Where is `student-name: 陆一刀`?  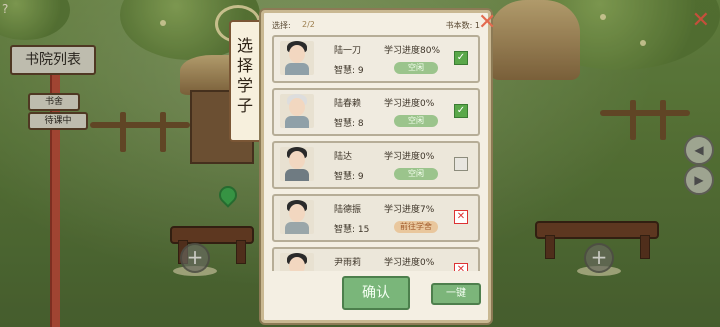 student-name: 陆一刀 is located at coordinates (348, 51).